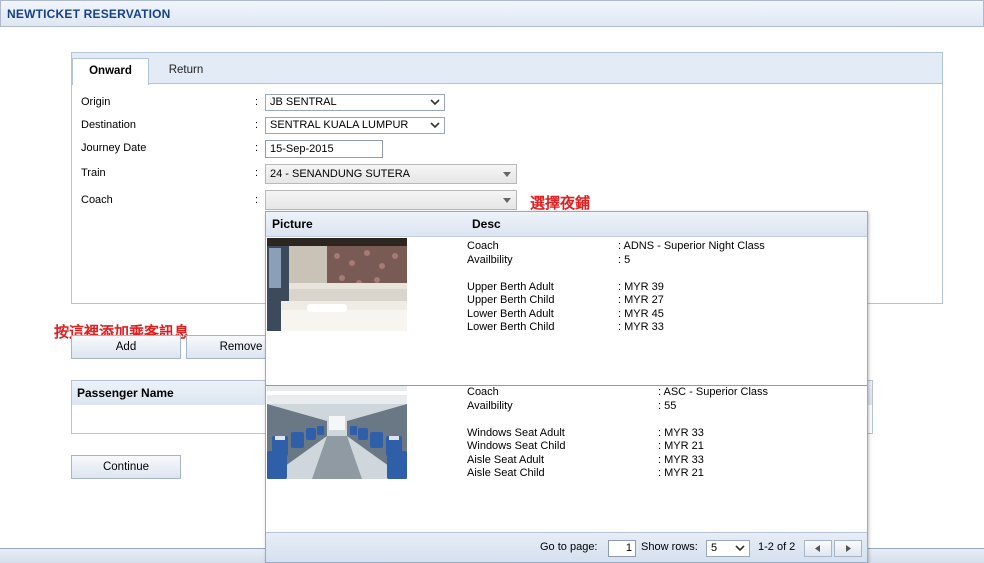 The height and width of the screenshot is (563, 984). I want to click on rows-per-page-value: 5, so click(714, 548).